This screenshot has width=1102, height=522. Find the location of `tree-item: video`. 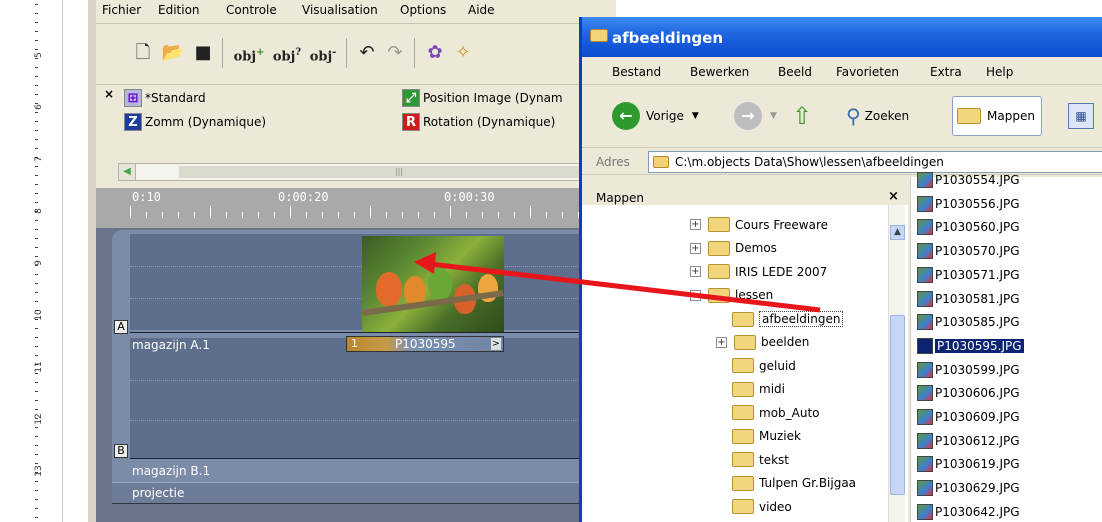

tree-item: video is located at coordinates (762, 506).